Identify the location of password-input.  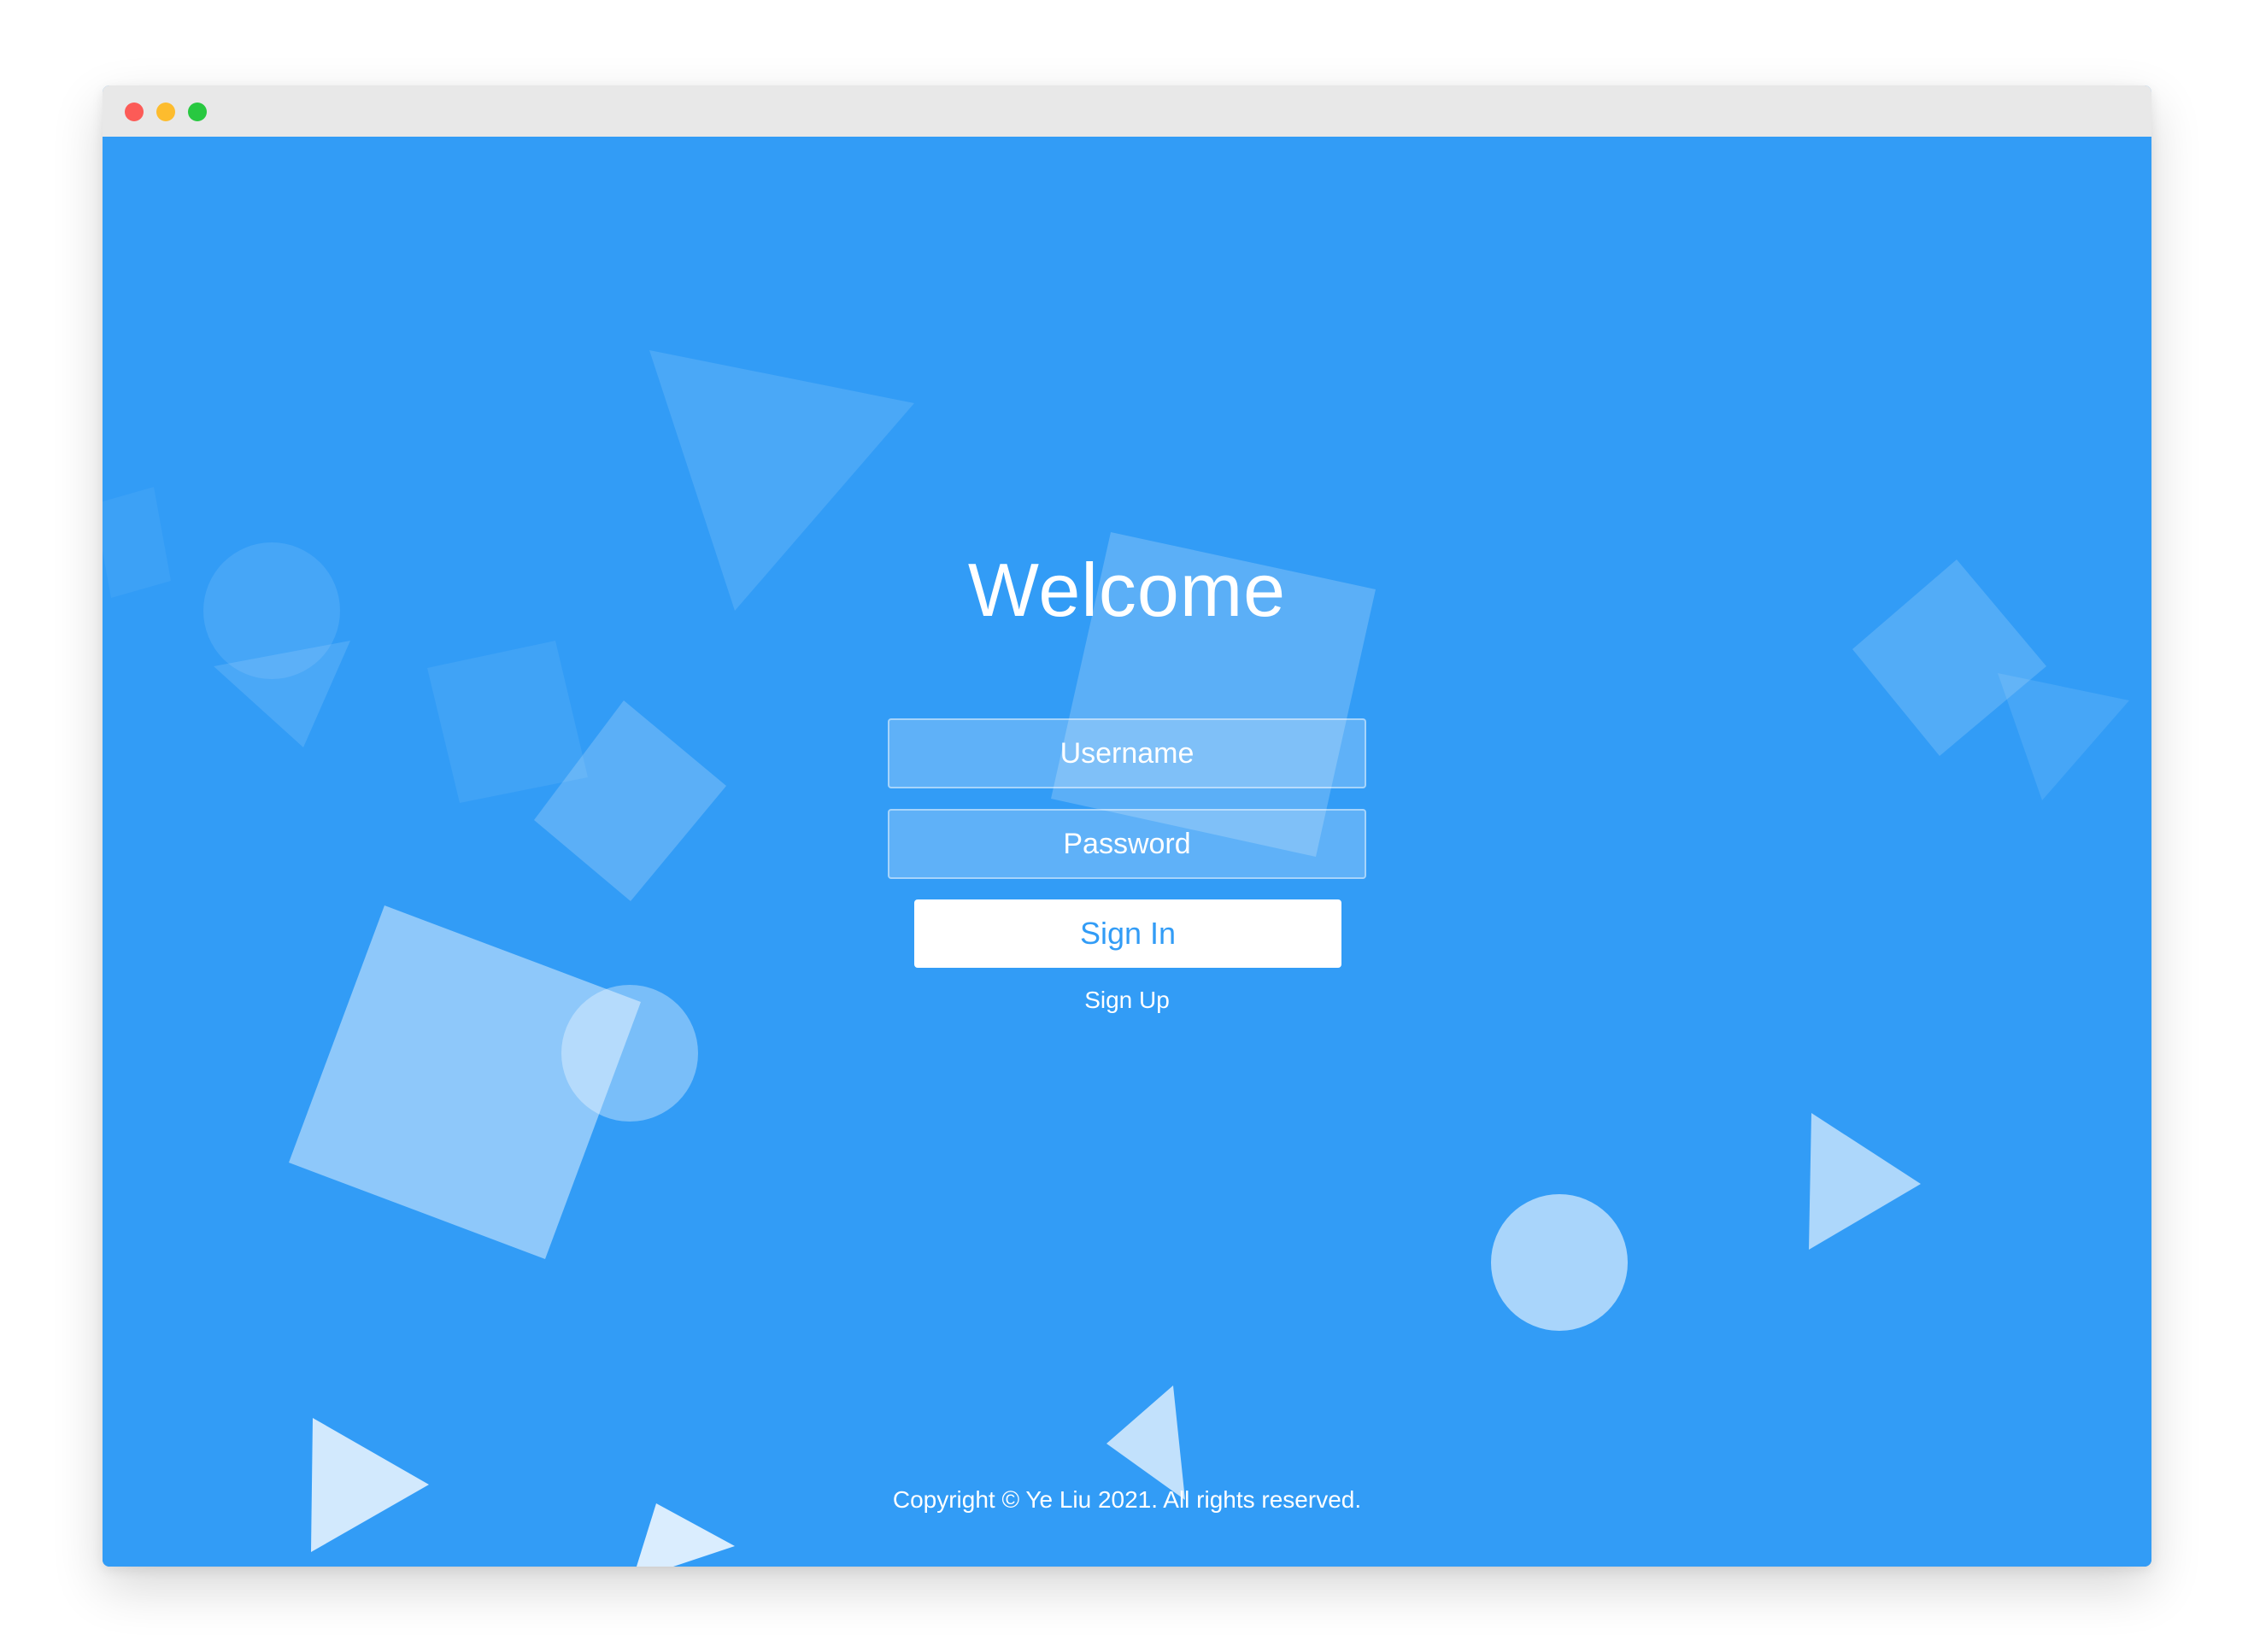
(1127, 844).